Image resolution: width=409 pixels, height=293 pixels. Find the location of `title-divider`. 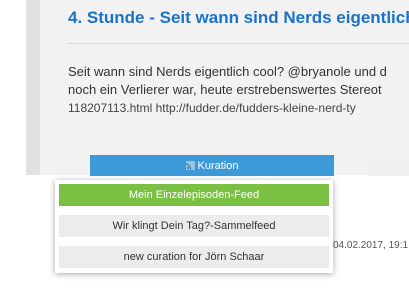

title-divider is located at coordinates (238, 43).